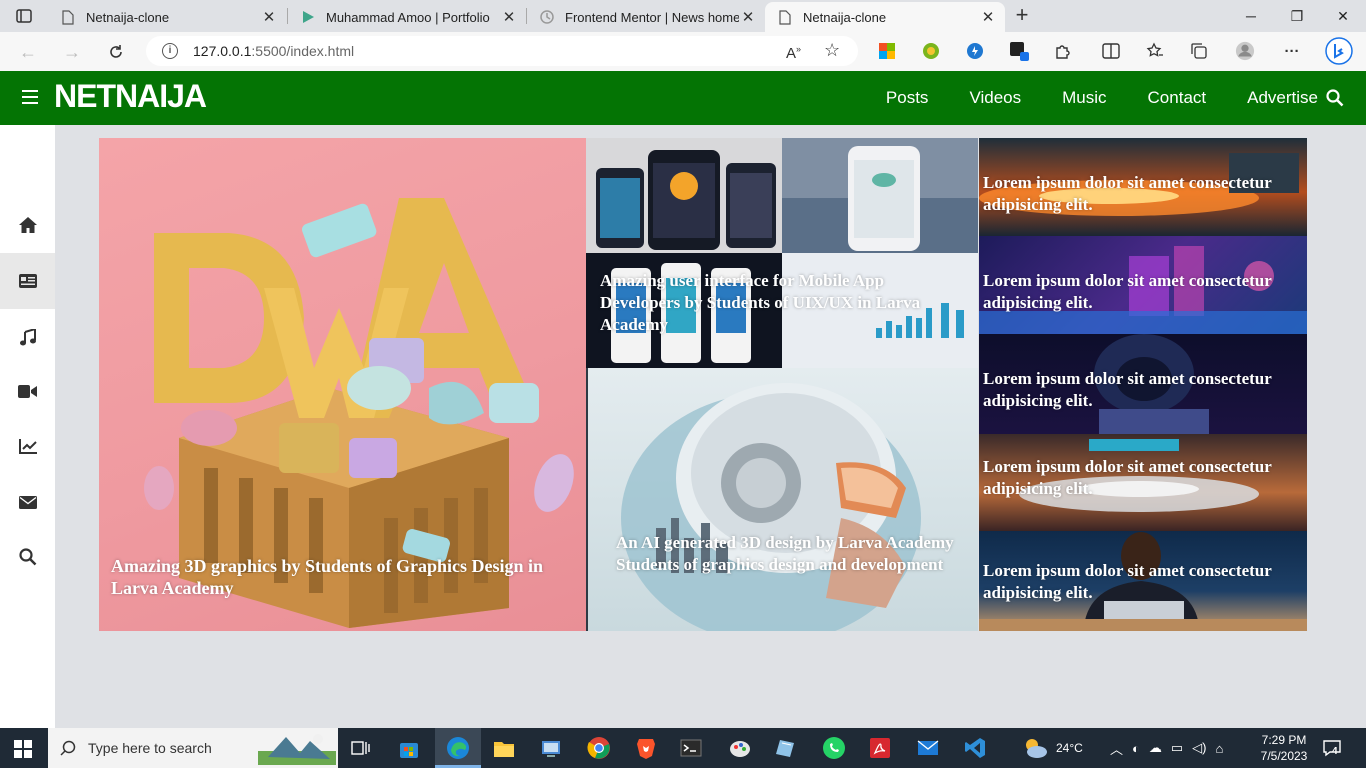 The image size is (1366, 768). What do you see at coordinates (1116, 748) in the screenshot?
I see `chevron-up-icon: ︿` at bounding box center [1116, 748].